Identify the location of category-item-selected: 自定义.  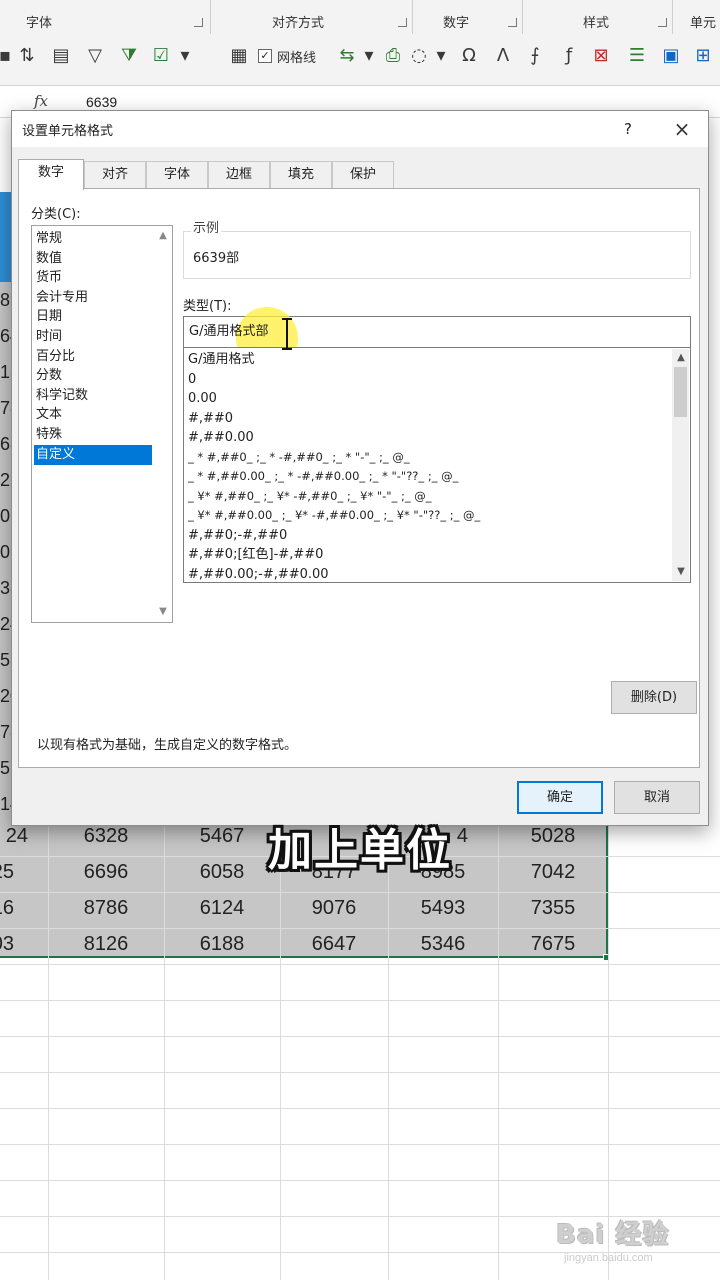
(93, 454).